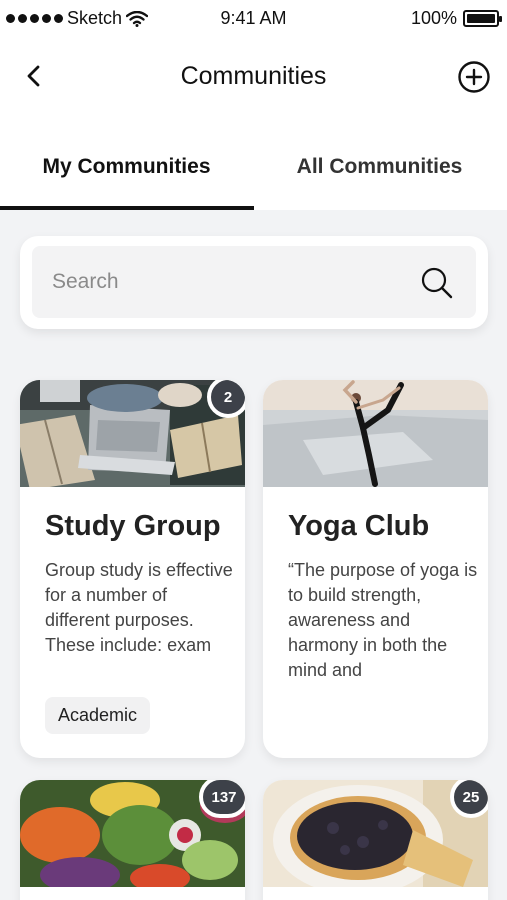 This screenshot has height=900, width=507. I want to click on status-bar: Sketch 9:41 AM 100%, so click(253, 19).